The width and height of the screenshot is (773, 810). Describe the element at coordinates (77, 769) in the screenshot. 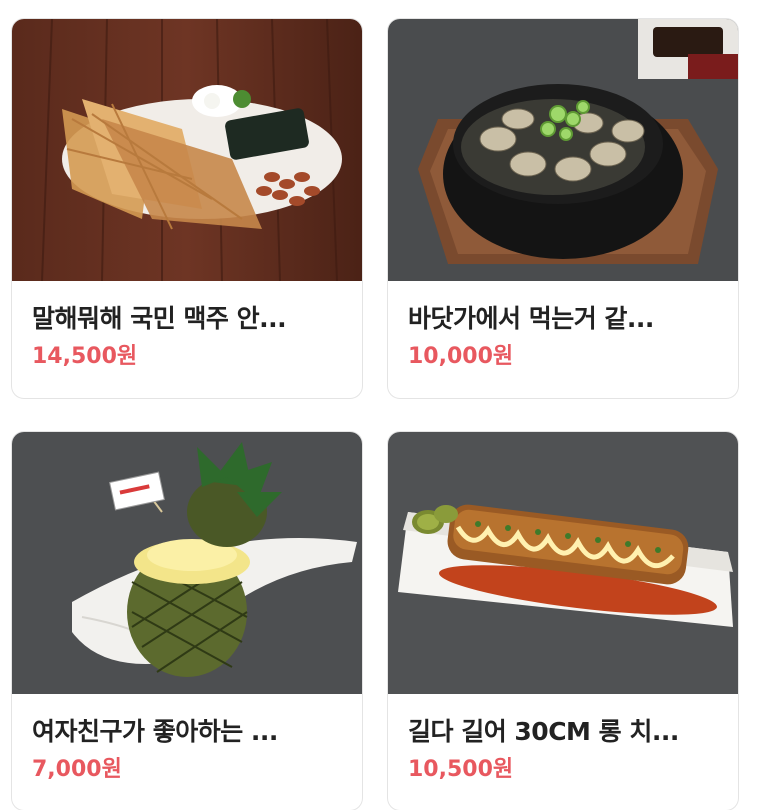

I see `menu-item-price: 7,000원` at that location.